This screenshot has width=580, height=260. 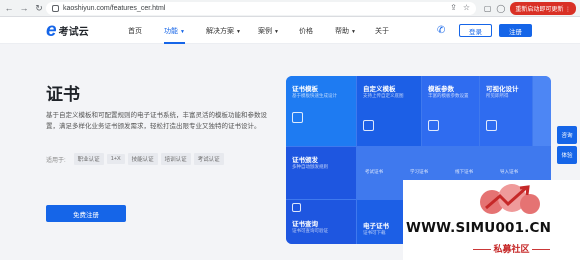 What do you see at coordinates (321, 173) in the screenshot?
I see `tile-cert-issue: 证书颁发 多种自动颁发规则` at bounding box center [321, 173].